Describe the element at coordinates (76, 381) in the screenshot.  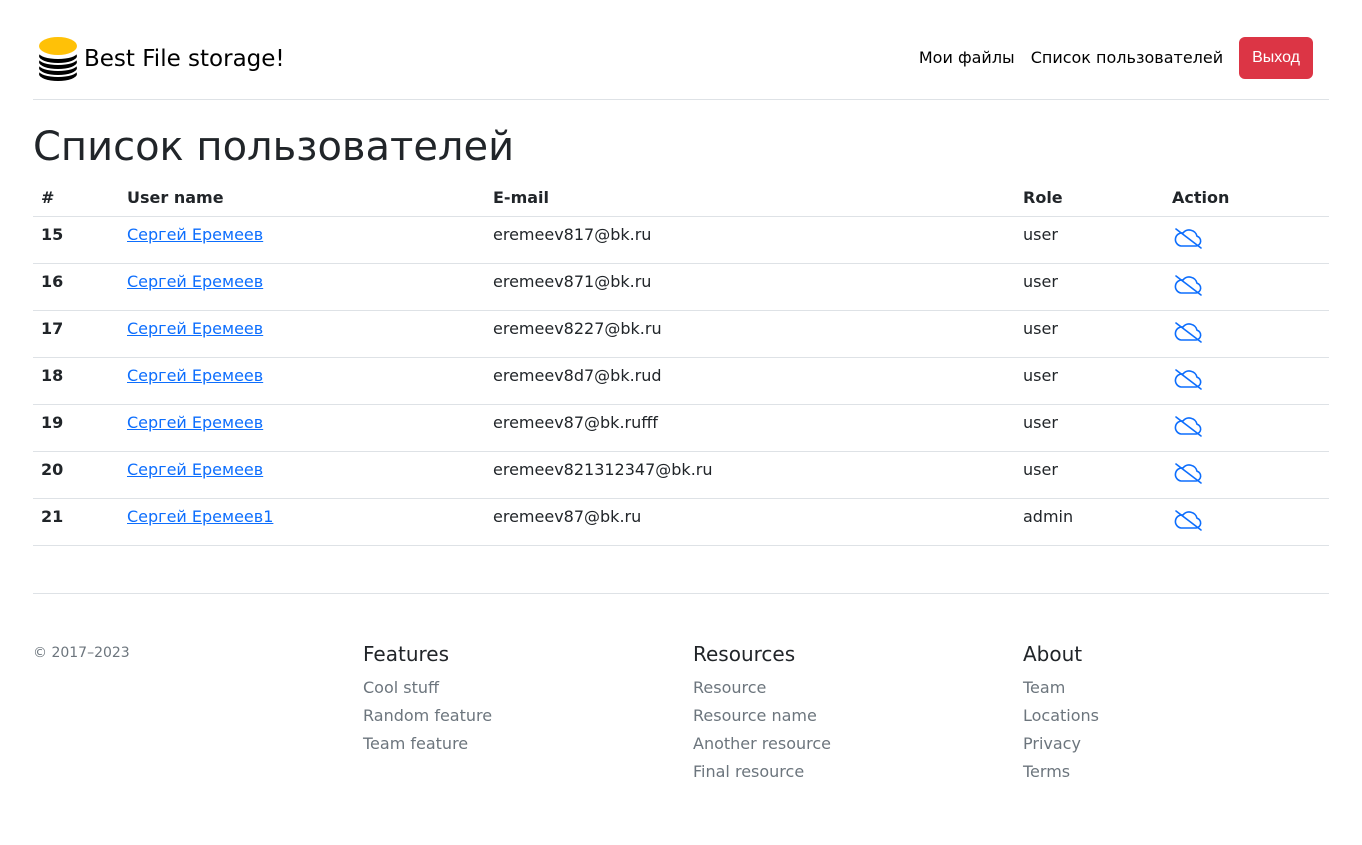
I see `user-id: 18` at that location.